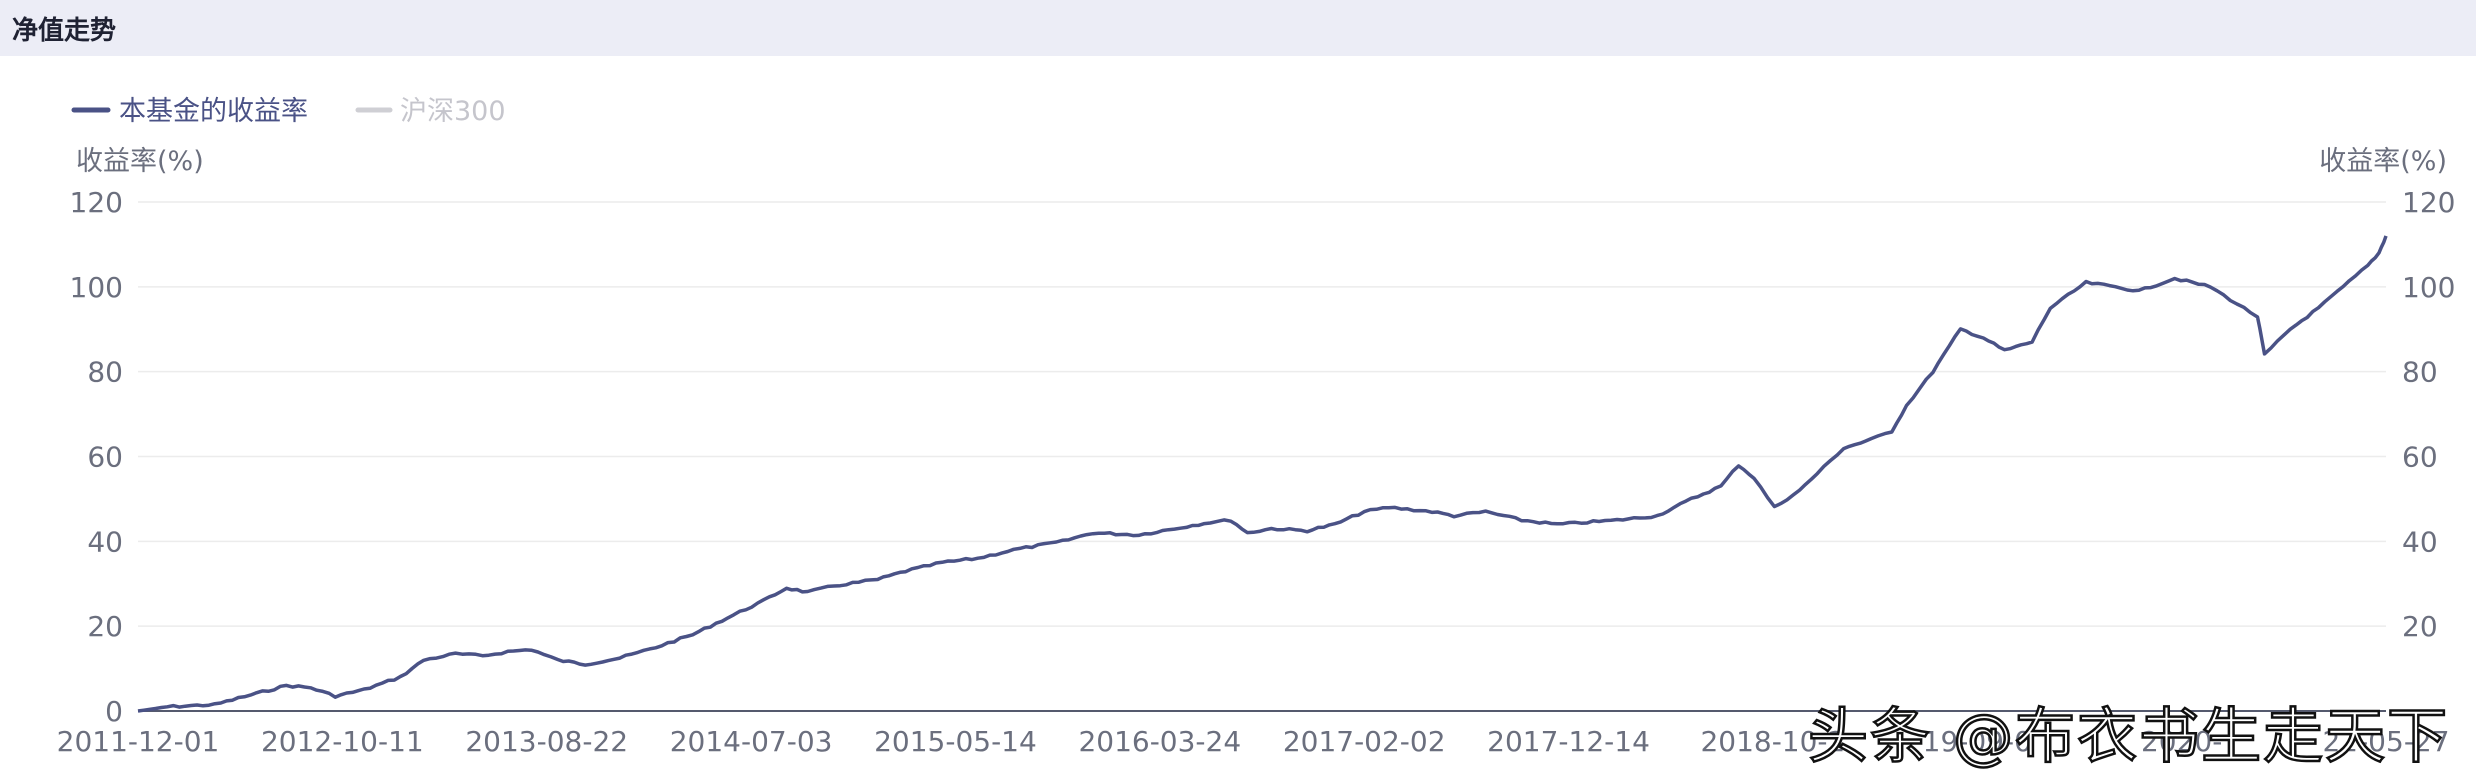  I want to click on legend-item-index: 沪深300, so click(430, 111).